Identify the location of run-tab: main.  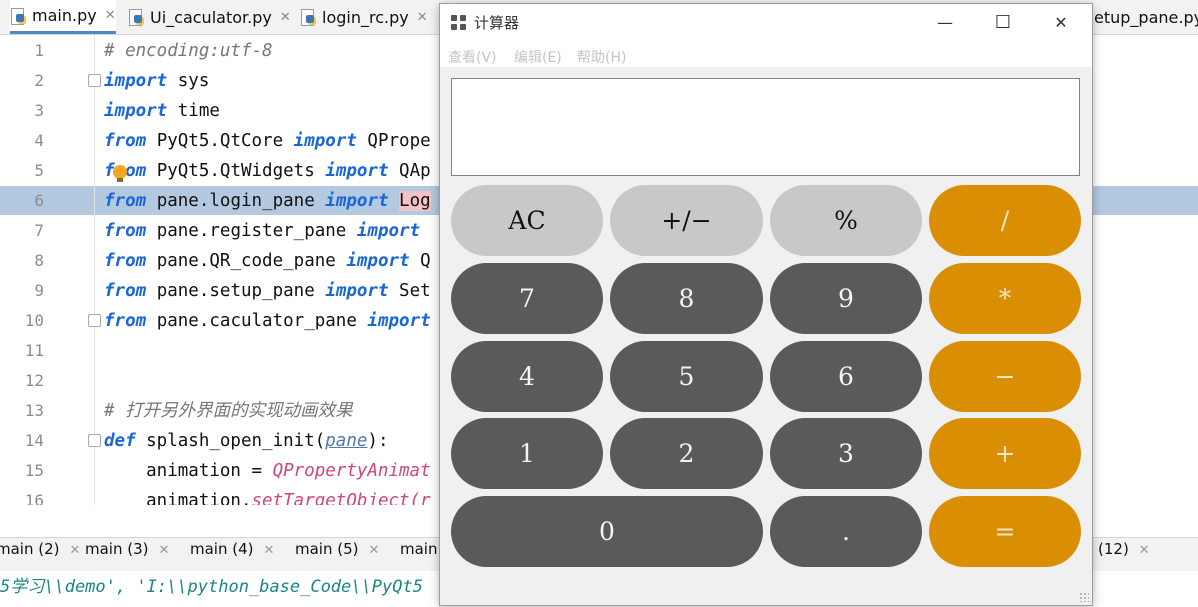
(418, 549).